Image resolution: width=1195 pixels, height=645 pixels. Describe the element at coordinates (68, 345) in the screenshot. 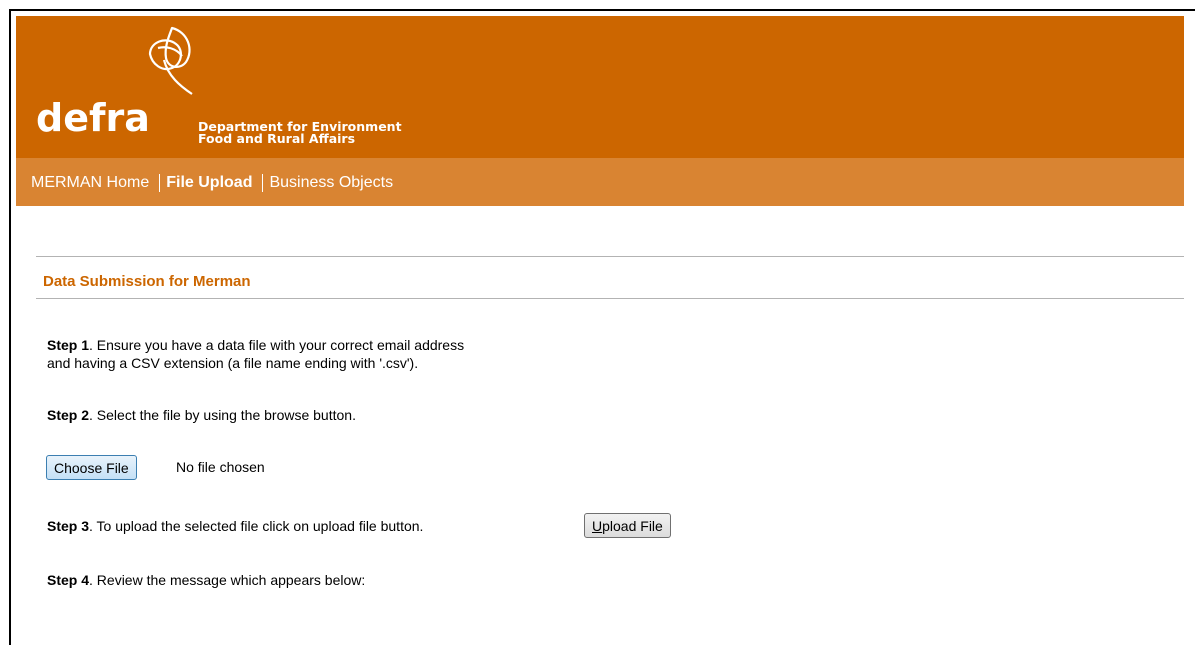

I see `step-1-label: Step 1` at that location.